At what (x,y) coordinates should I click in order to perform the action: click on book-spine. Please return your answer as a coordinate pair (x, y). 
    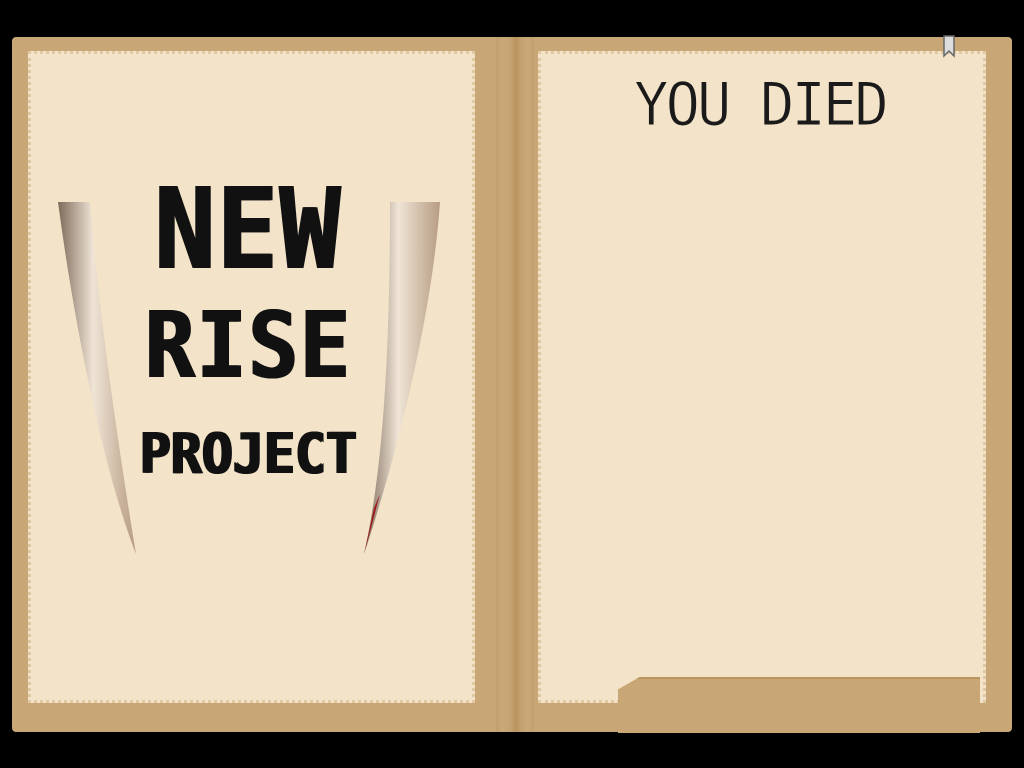
    Looking at the image, I should click on (515, 384).